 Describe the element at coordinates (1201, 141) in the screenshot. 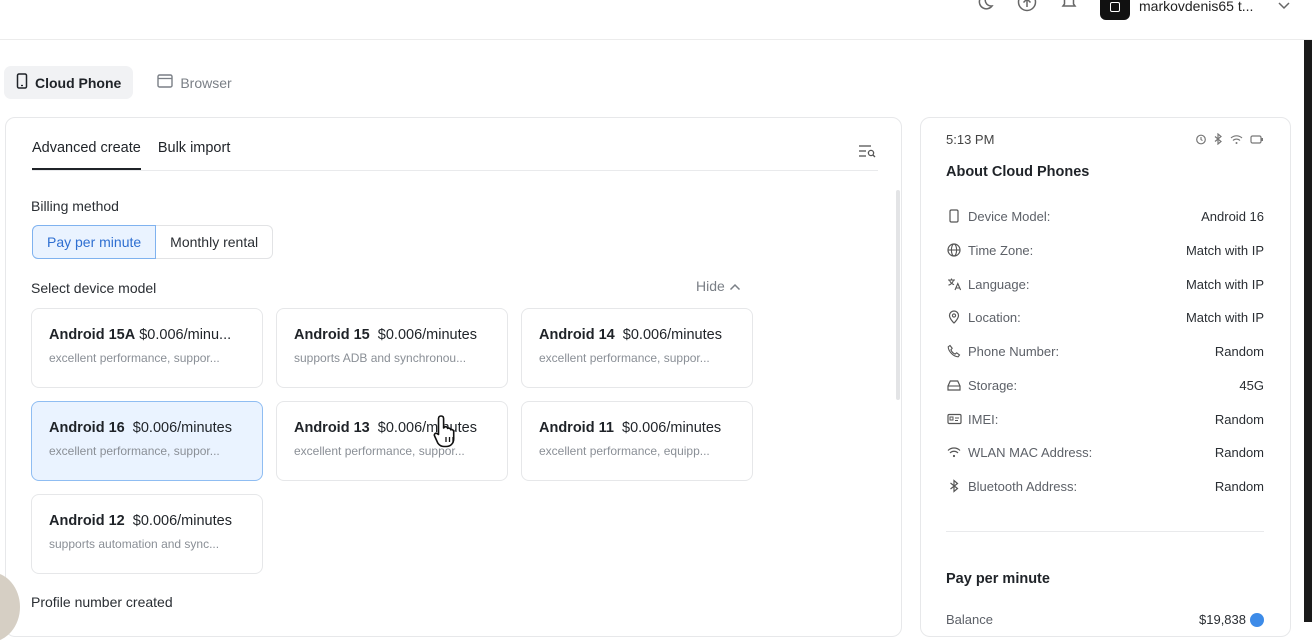

I see `alarm-icon` at that location.